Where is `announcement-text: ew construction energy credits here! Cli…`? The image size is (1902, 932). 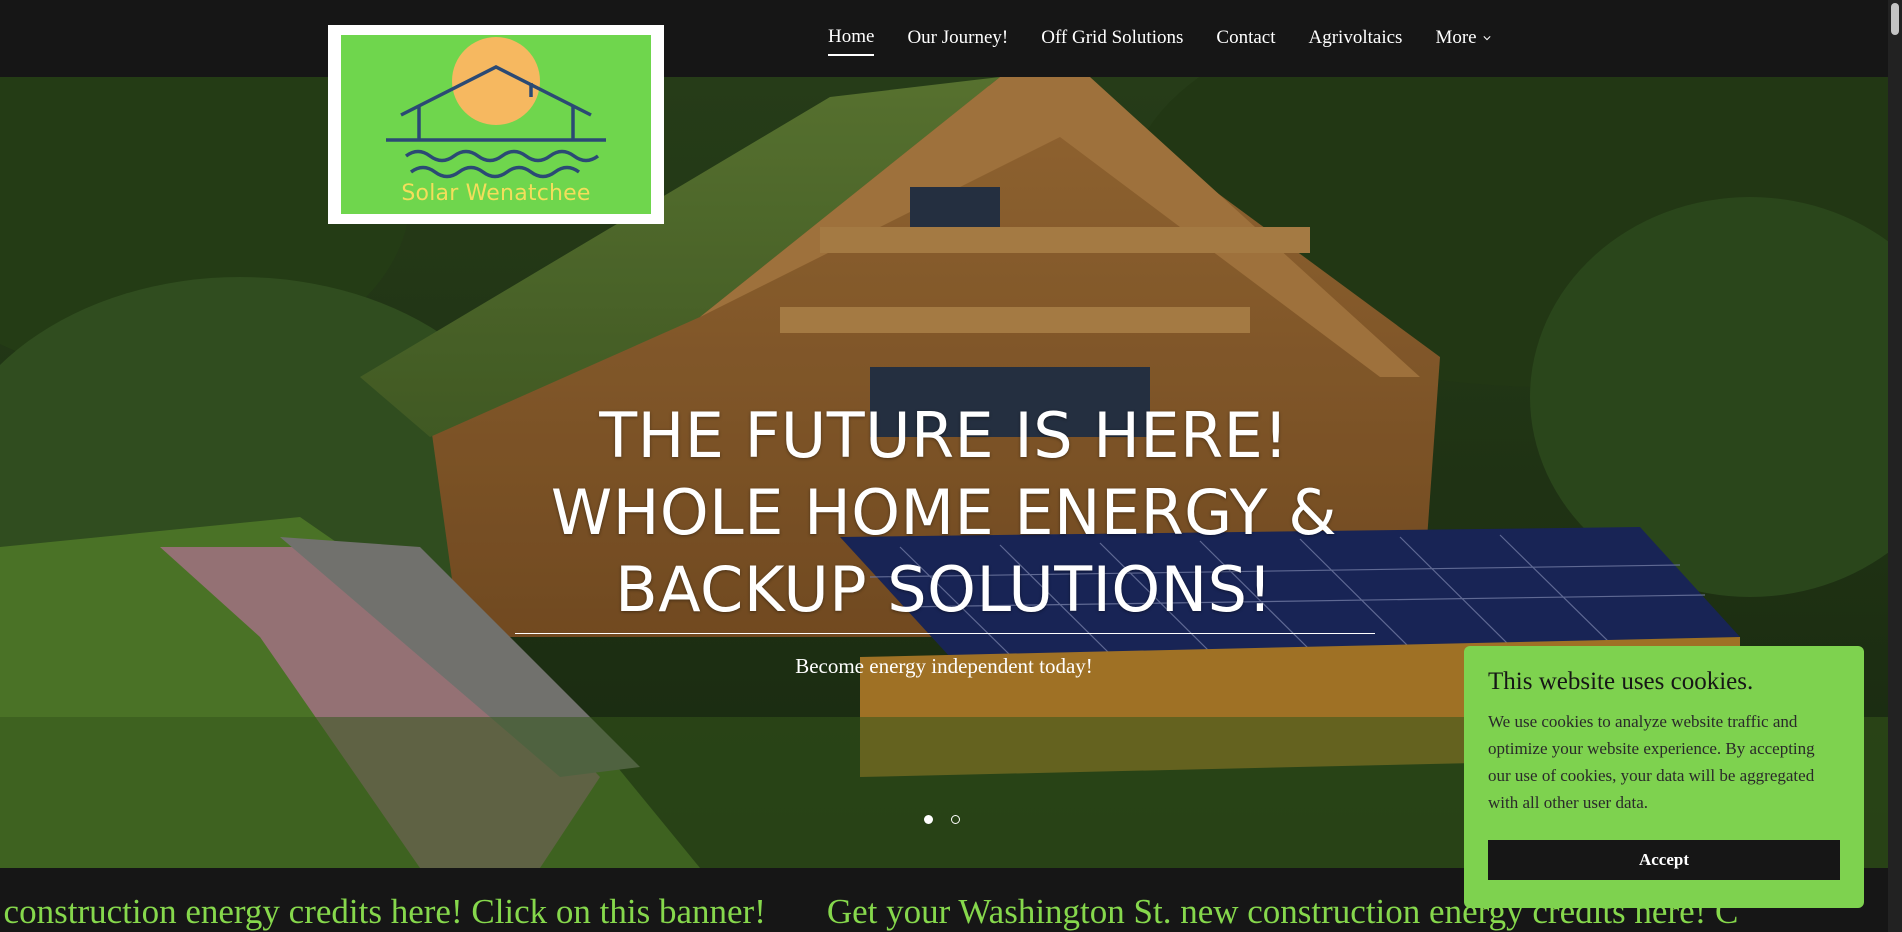 announcement-text: ew construction energy credits here! Cli… is located at coordinates (383, 911).